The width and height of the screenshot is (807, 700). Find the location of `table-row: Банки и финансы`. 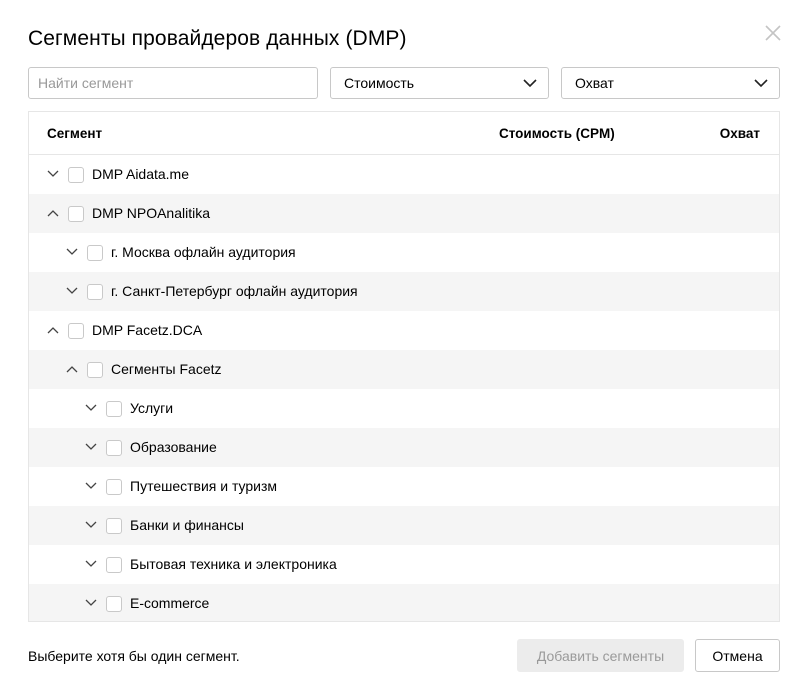

table-row: Банки и финансы is located at coordinates (404, 525).